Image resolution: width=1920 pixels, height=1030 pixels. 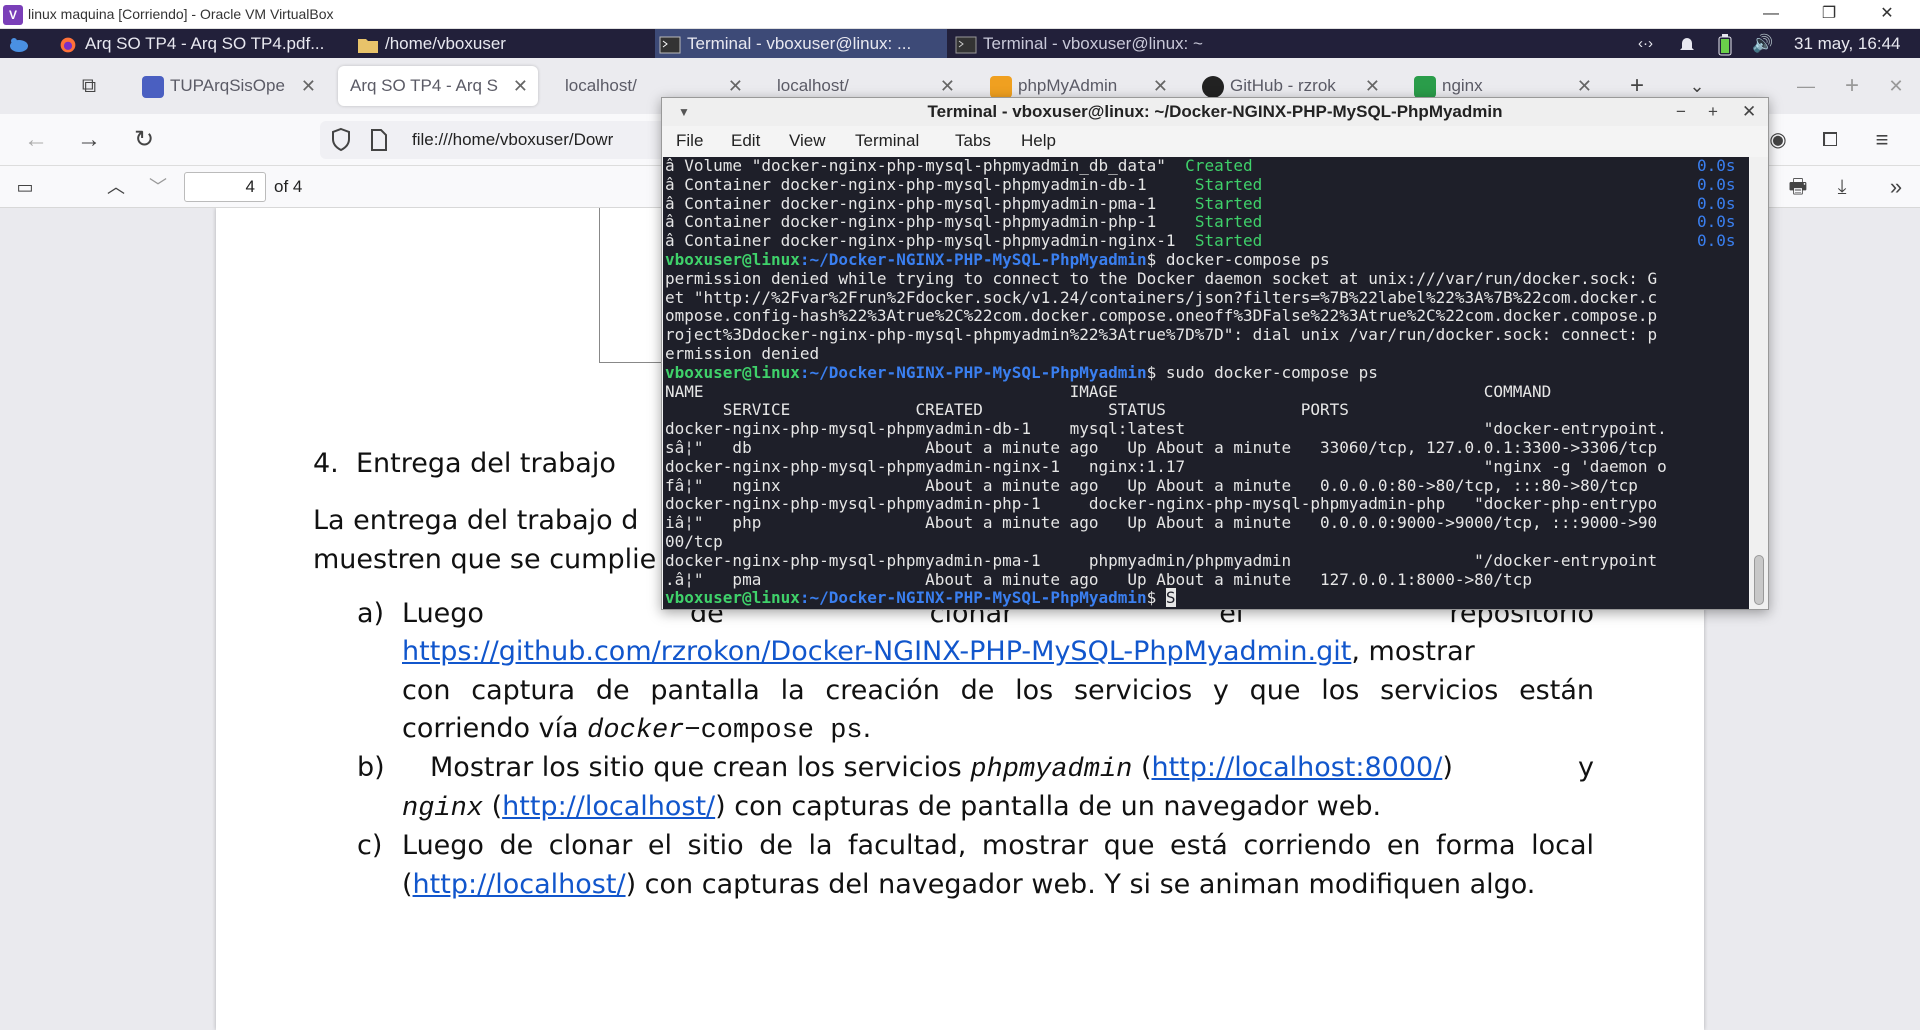 I want to click on browser-close-button: ✕, so click(x=1896, y=86).